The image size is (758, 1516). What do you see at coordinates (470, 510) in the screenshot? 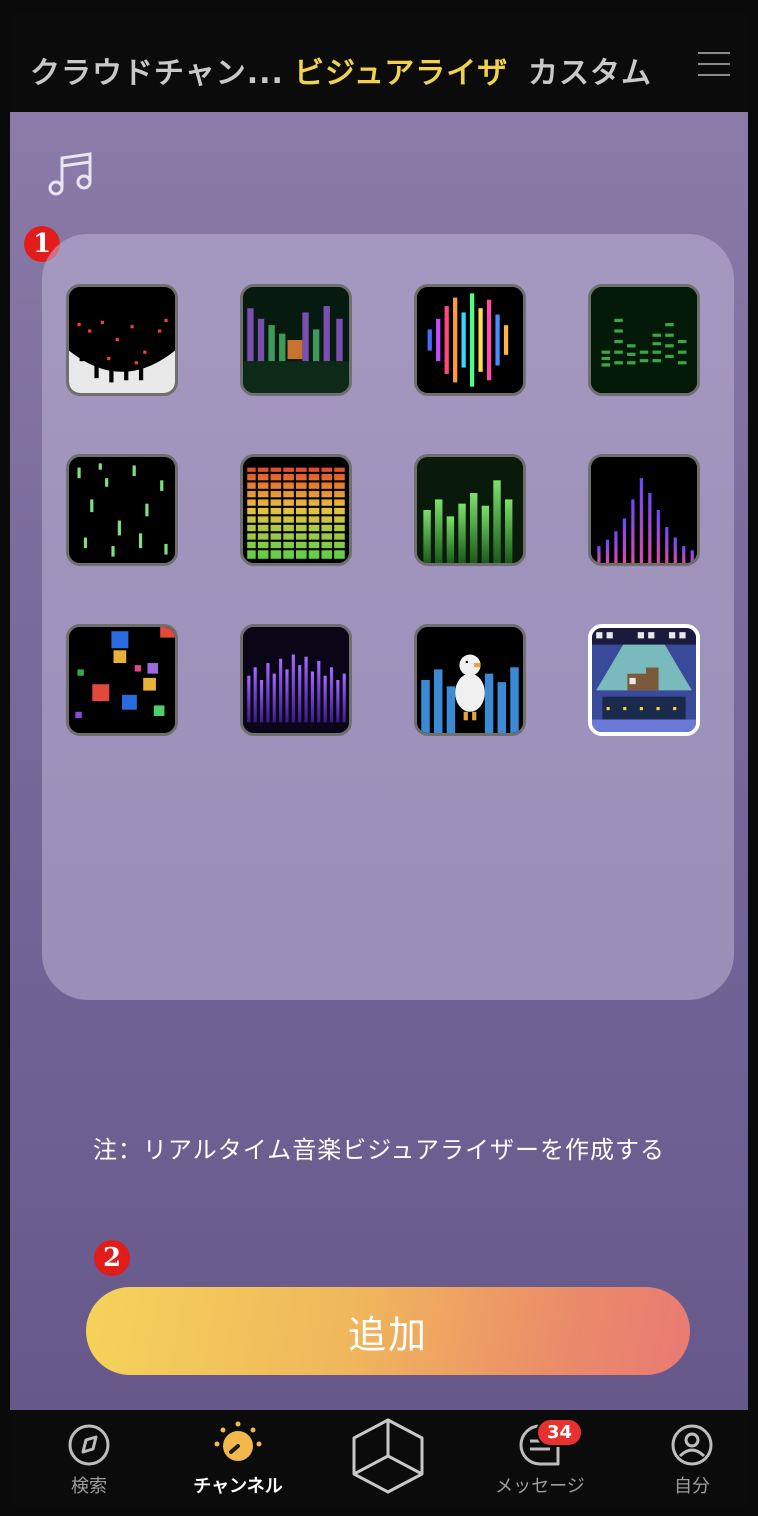
I see `visualizer-tile-green-bars` at bounding box center [470, 510].